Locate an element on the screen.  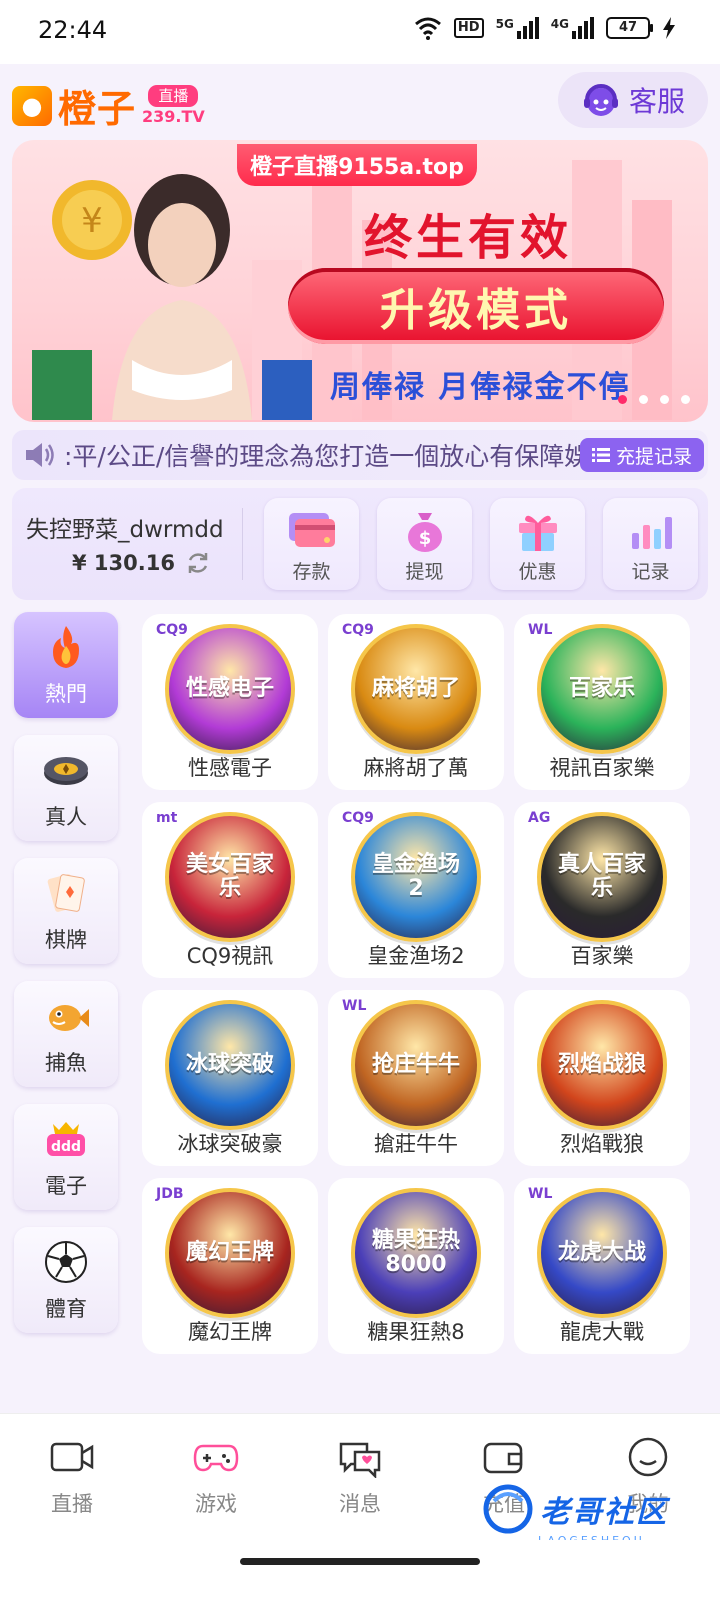
game-provider-badge: mt is located at coordinates (167, 818).